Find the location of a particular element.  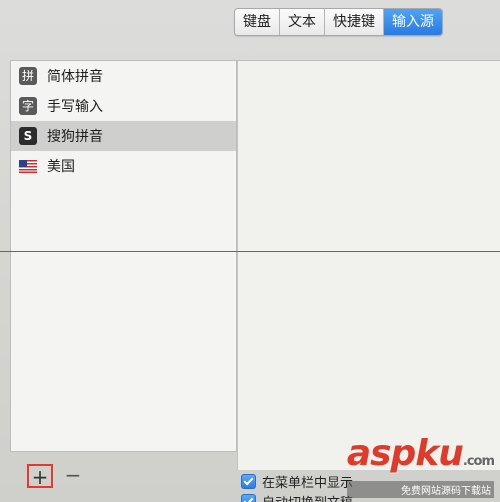

list-item-label: 美国 is located at coordinates (61, 167).